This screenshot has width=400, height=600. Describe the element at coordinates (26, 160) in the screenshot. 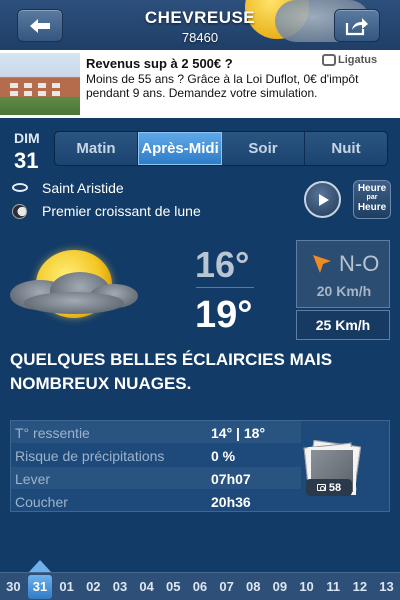

I see `day-number: 31` at that location.